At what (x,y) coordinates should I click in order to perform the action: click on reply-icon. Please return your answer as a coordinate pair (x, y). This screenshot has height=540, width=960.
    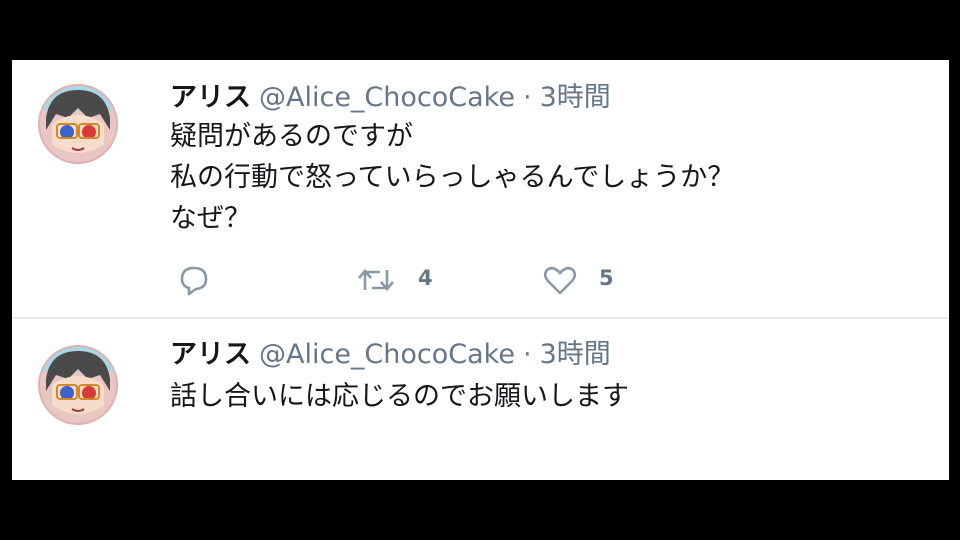
    Looking at the image, I should click on (194, 281).